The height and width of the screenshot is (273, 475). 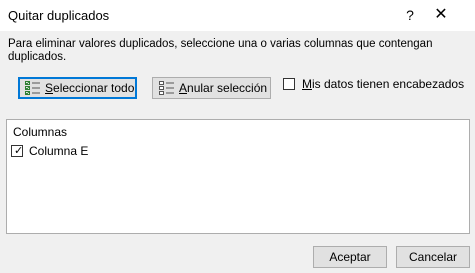 What do you see at coordinates (441, 15) in the screenshot?
I see `close-button: ✕` at bounding box center [441, 15].